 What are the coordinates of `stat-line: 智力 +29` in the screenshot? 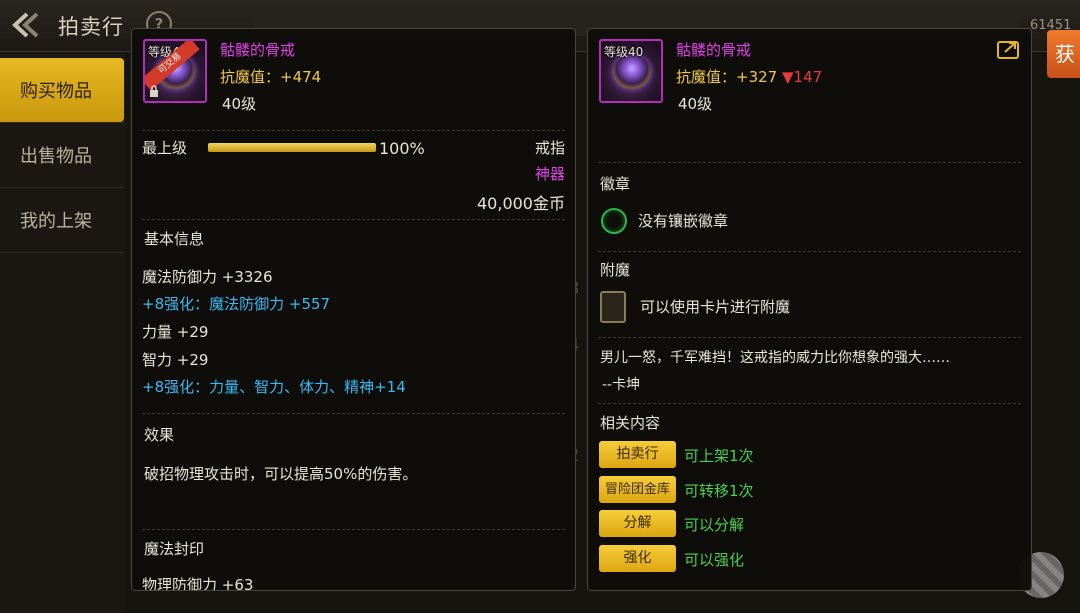 It's located at (175, 360).